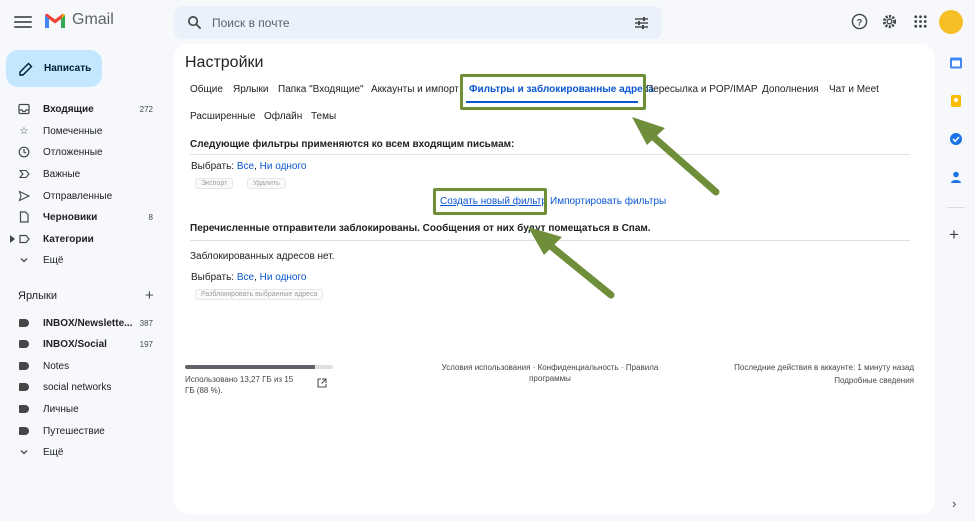  I want to click on label-item: INBOX/Social 197, so click(82, 344).